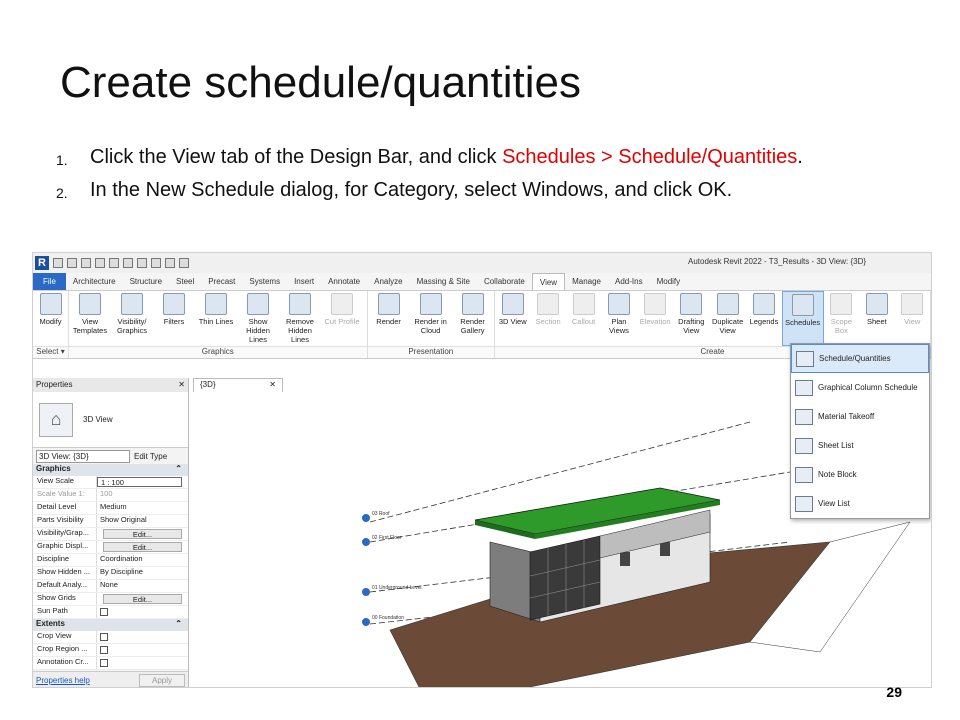  What do you see at coordinates (629, 281) in the screenshot?
I see `tab-add-ins: Add-Ins` at bounding box center [629, 281].